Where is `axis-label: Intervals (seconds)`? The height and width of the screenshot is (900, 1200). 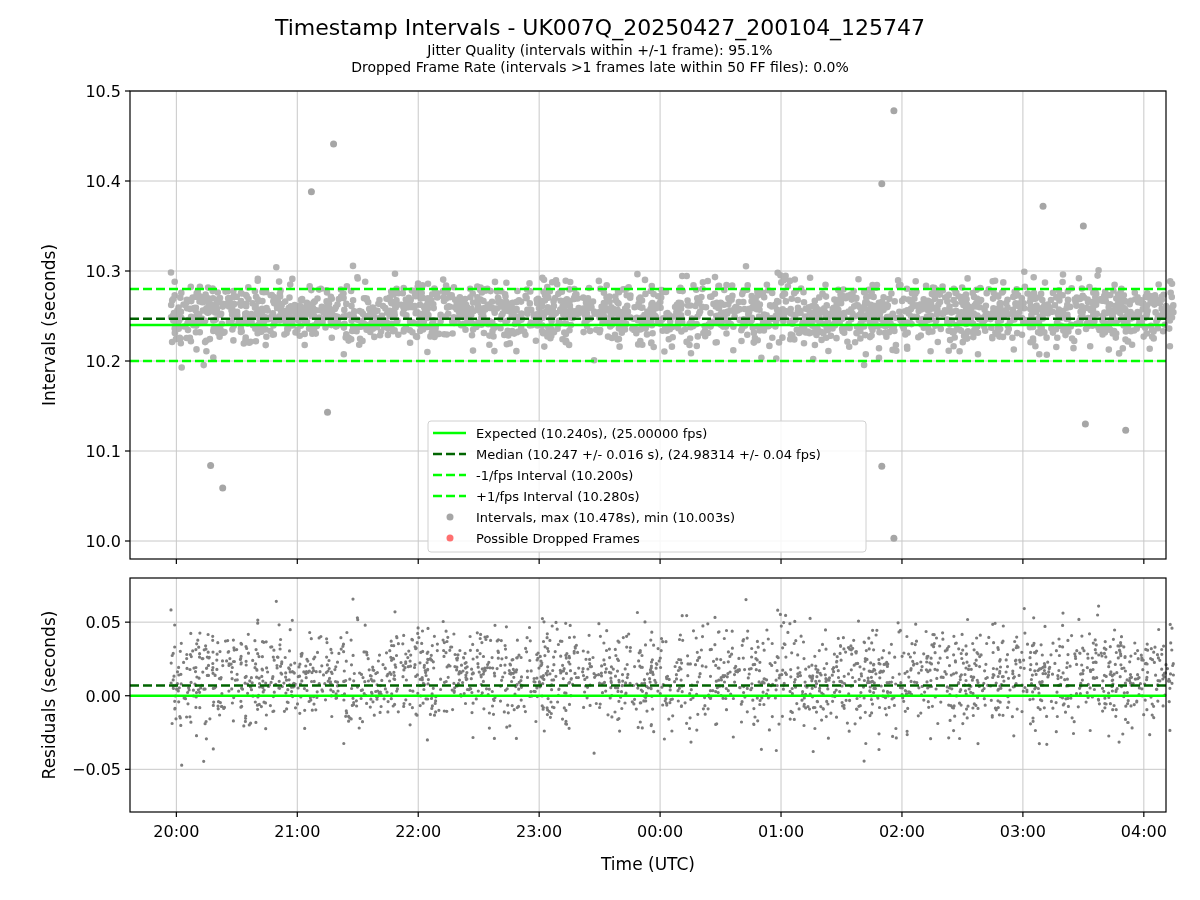 axis-label: Intervals (seconds) is located at coordinates (49, 325).